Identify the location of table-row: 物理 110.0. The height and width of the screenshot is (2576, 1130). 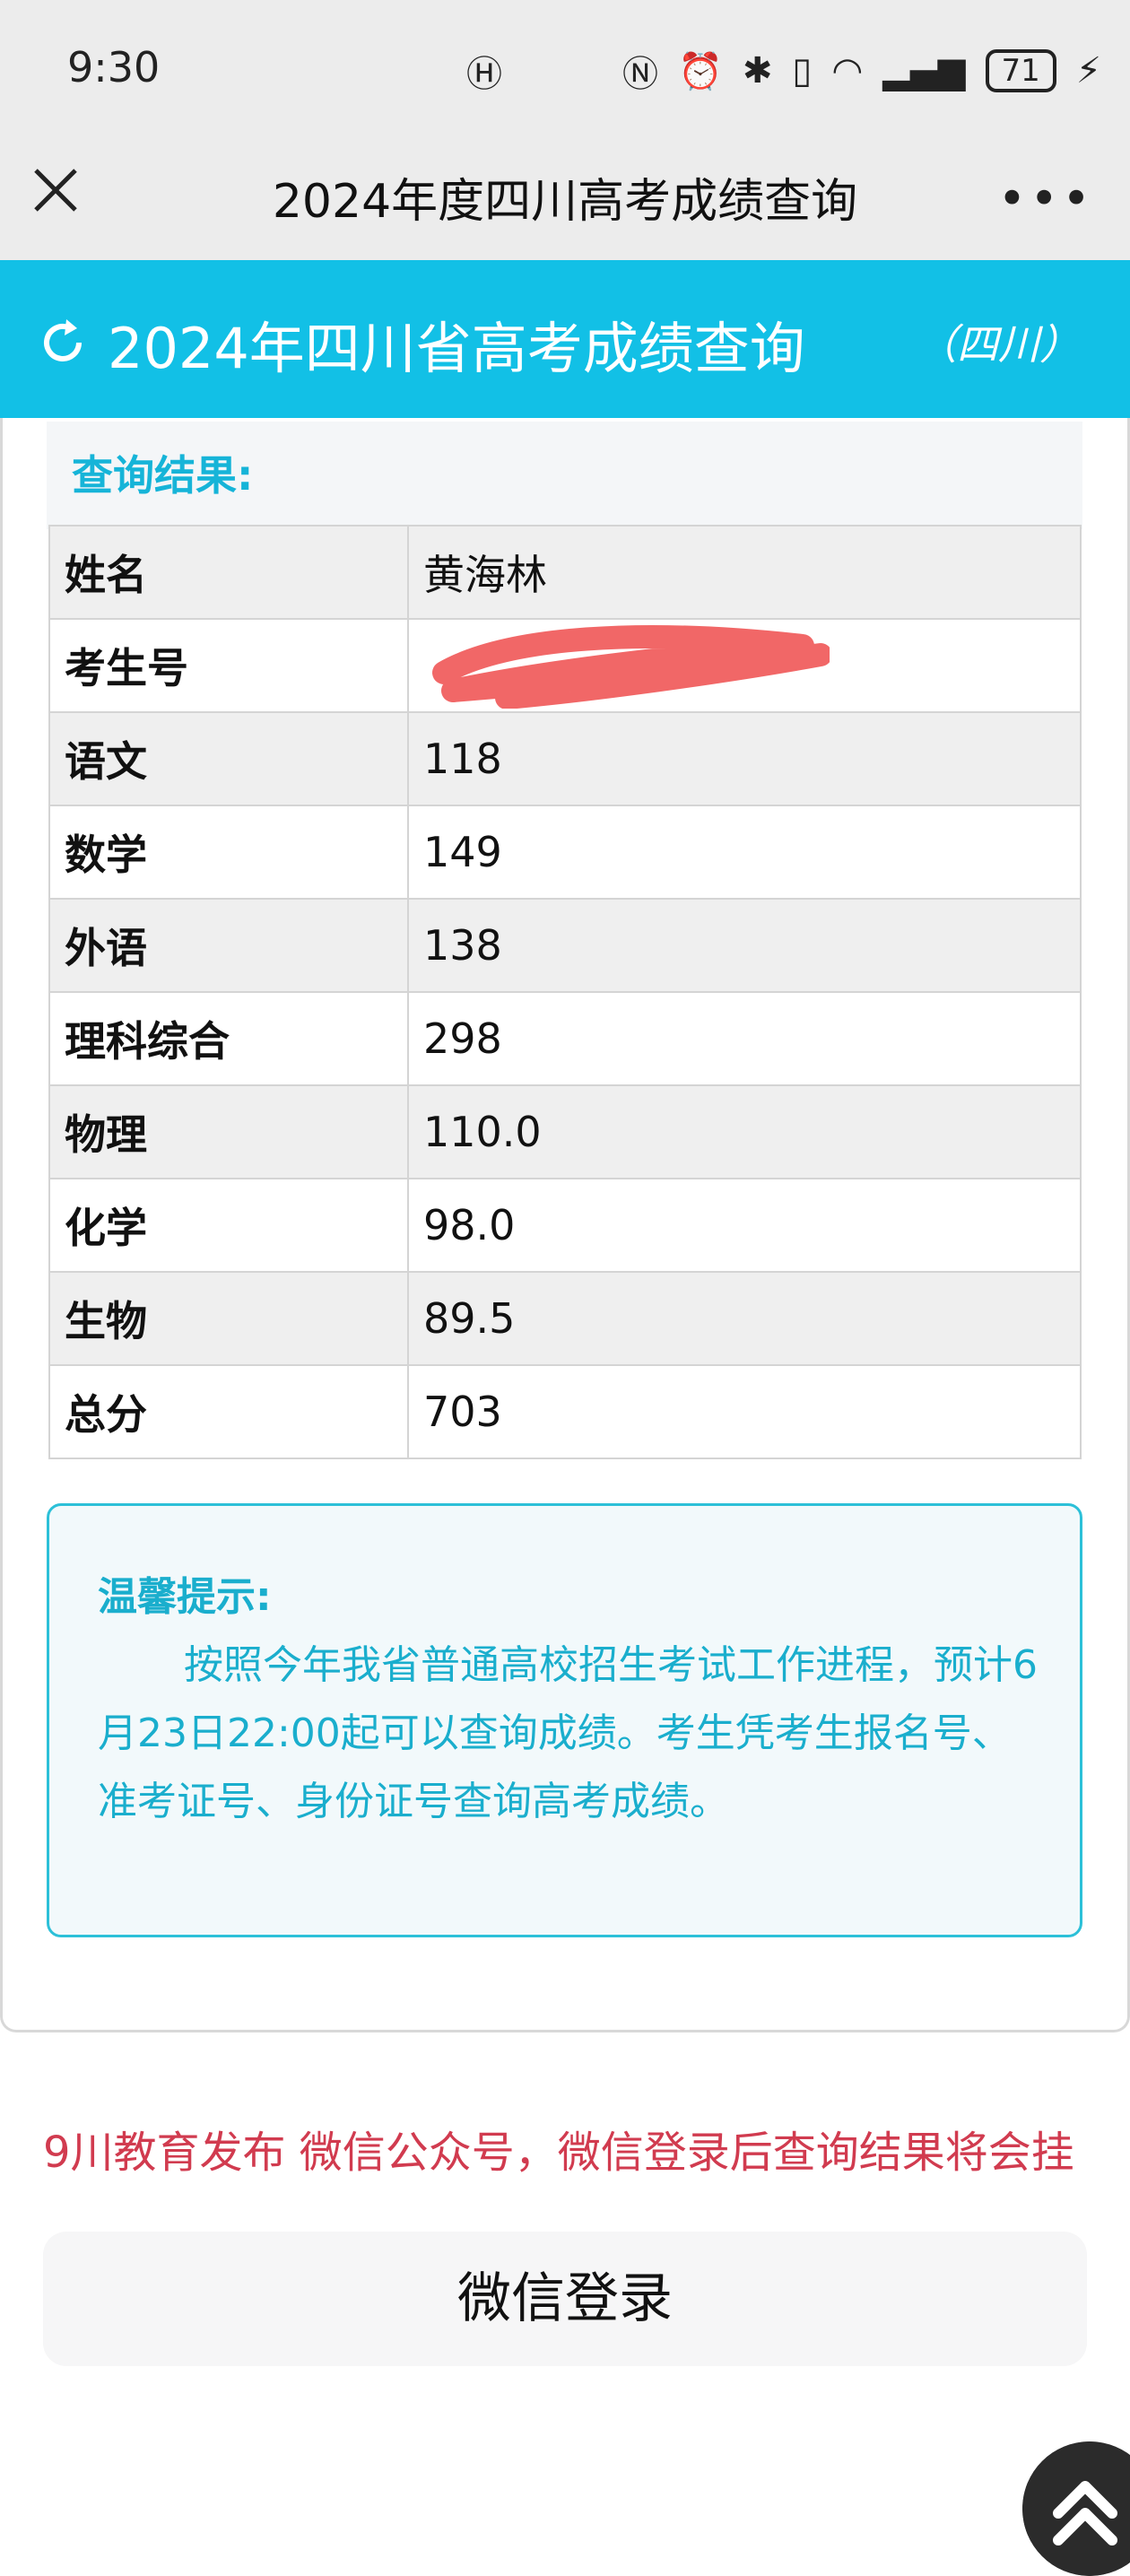
(565, 1131).